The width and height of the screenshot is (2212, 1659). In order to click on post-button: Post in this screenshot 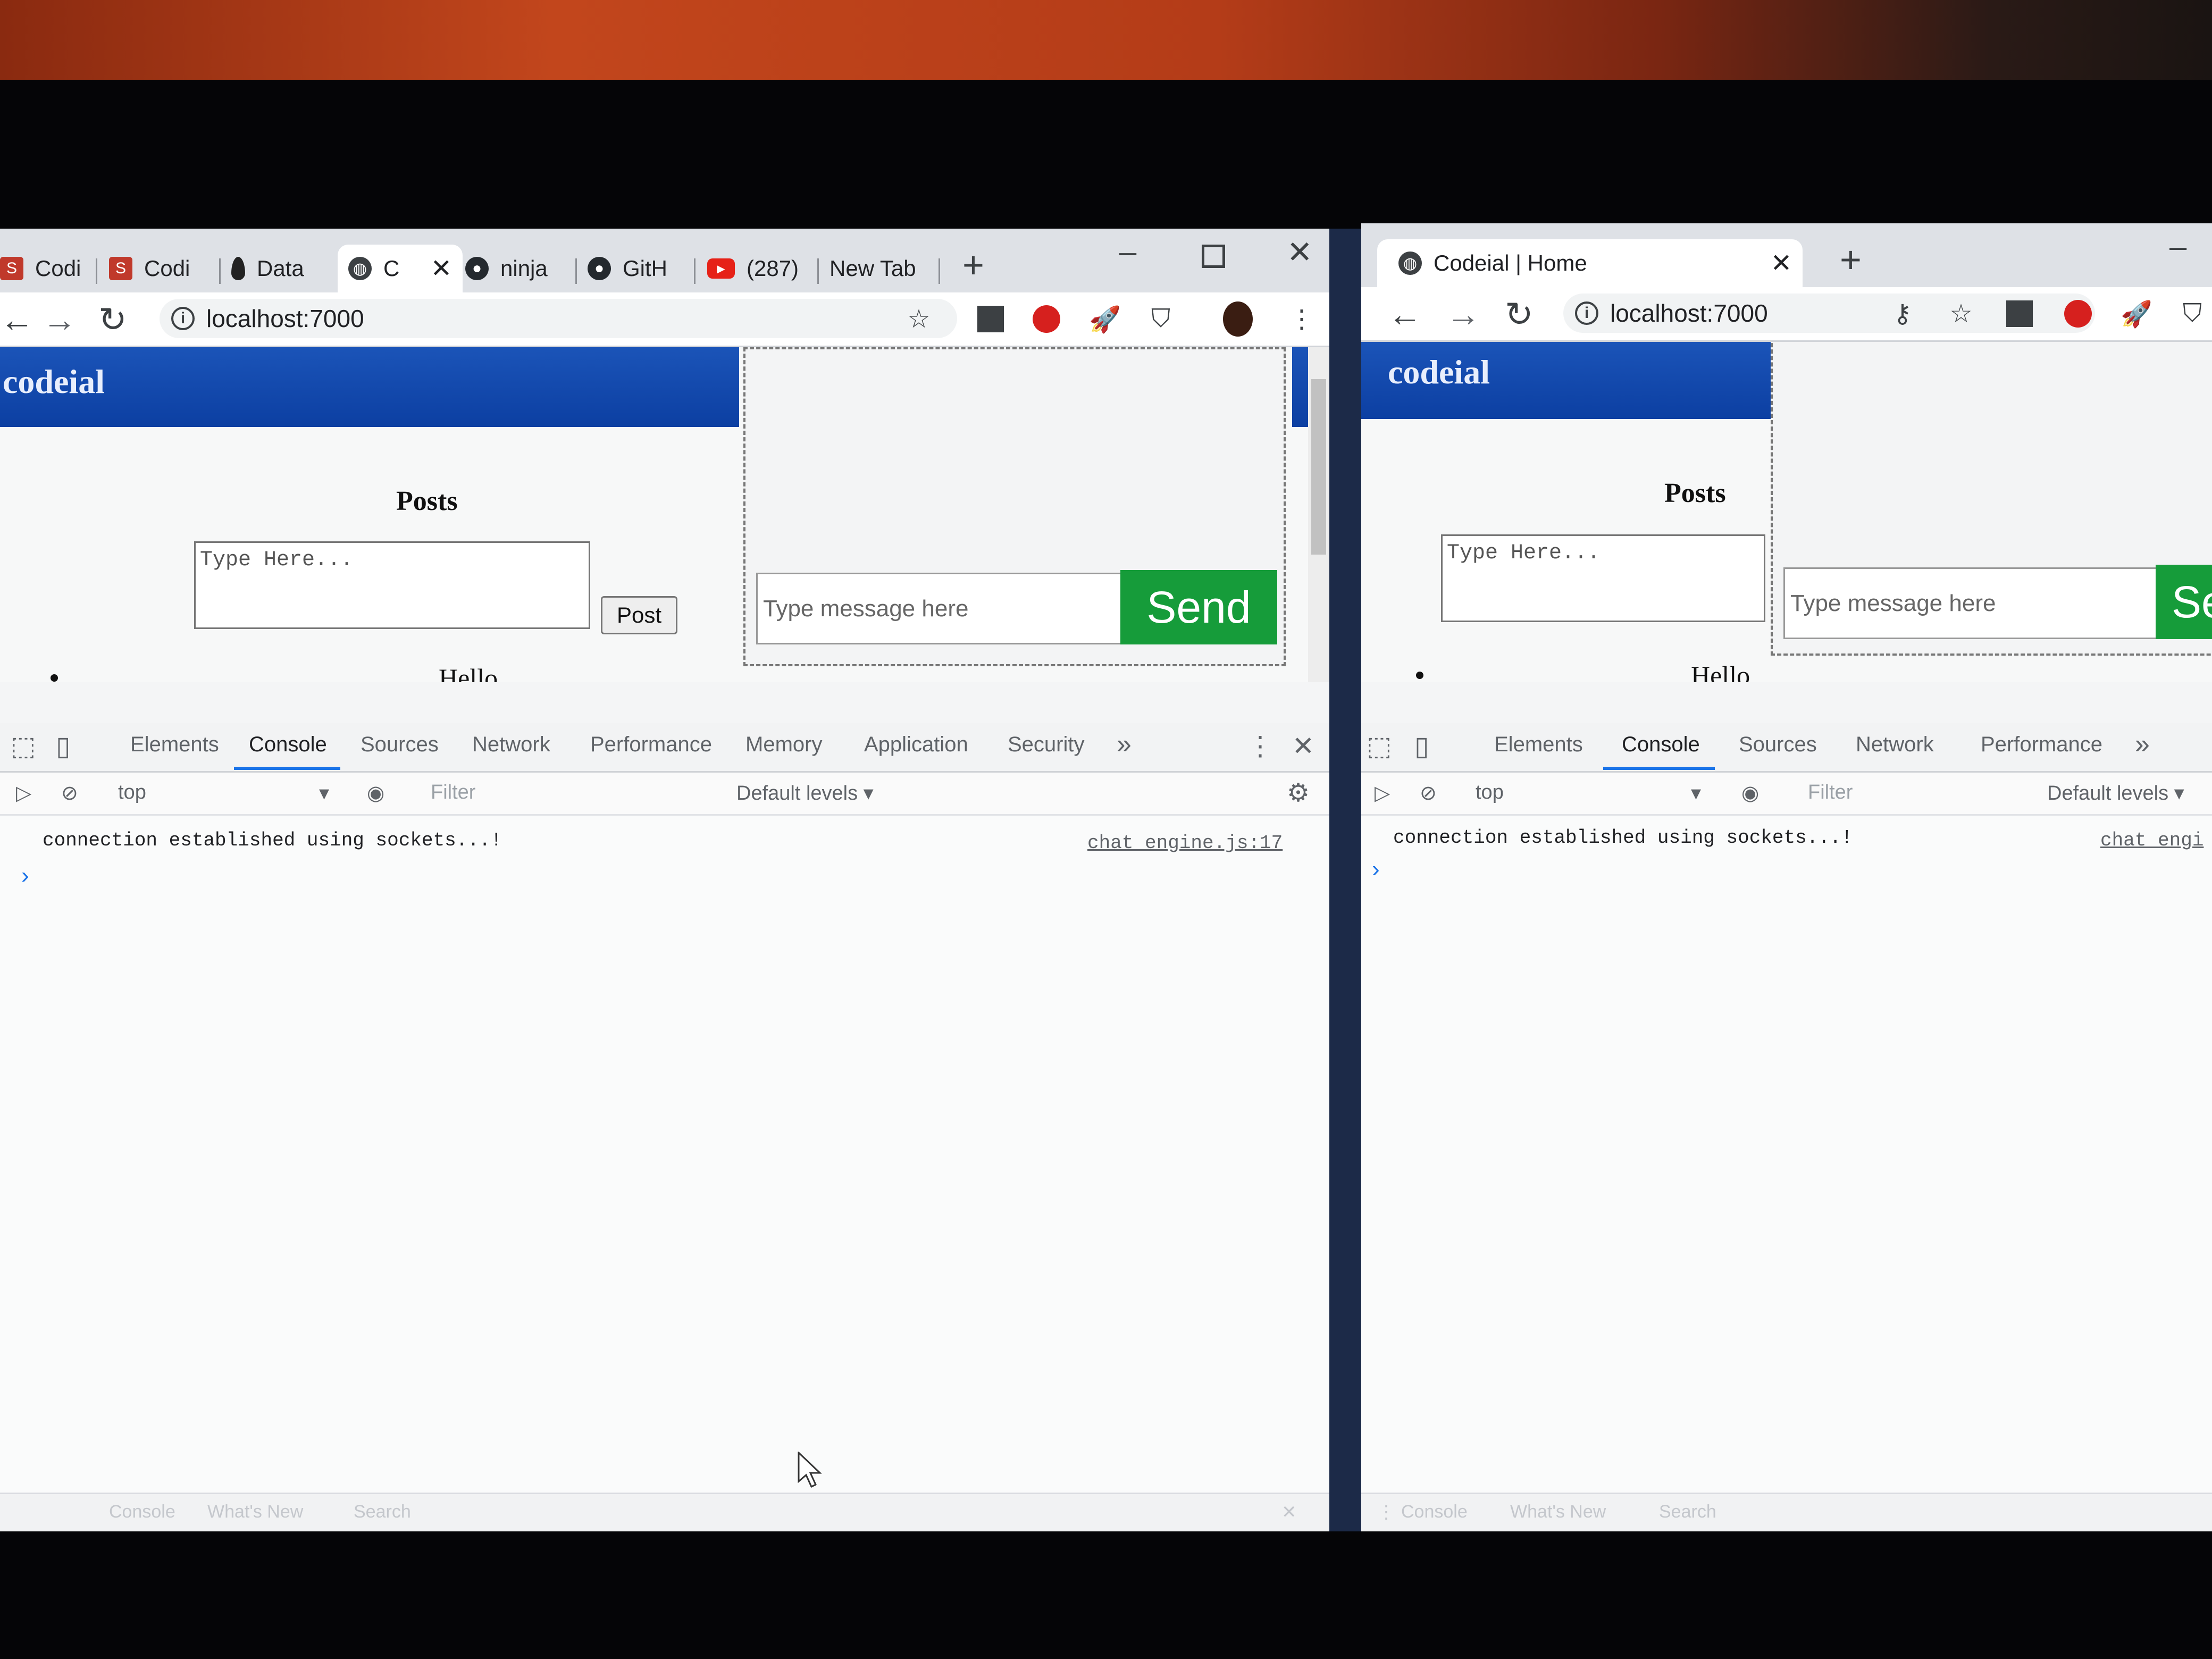, I will do `click(639, 615)`.